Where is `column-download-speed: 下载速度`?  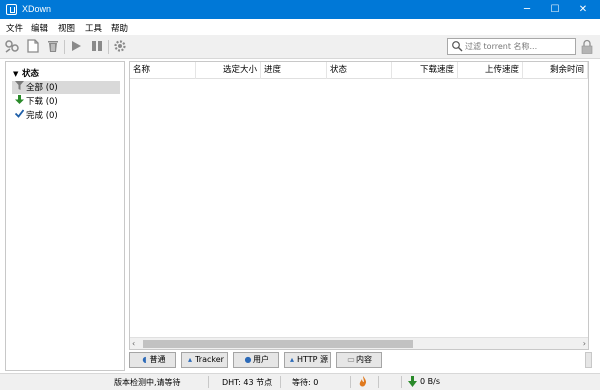 column-download-speed: 下载速度 is located at coordinates (425, 70).